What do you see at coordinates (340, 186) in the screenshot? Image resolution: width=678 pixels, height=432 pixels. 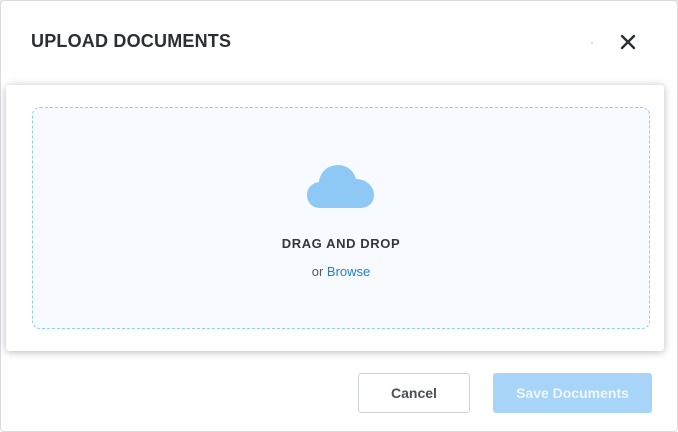 I see `cloud-icon` at bounding box center [340, 186].